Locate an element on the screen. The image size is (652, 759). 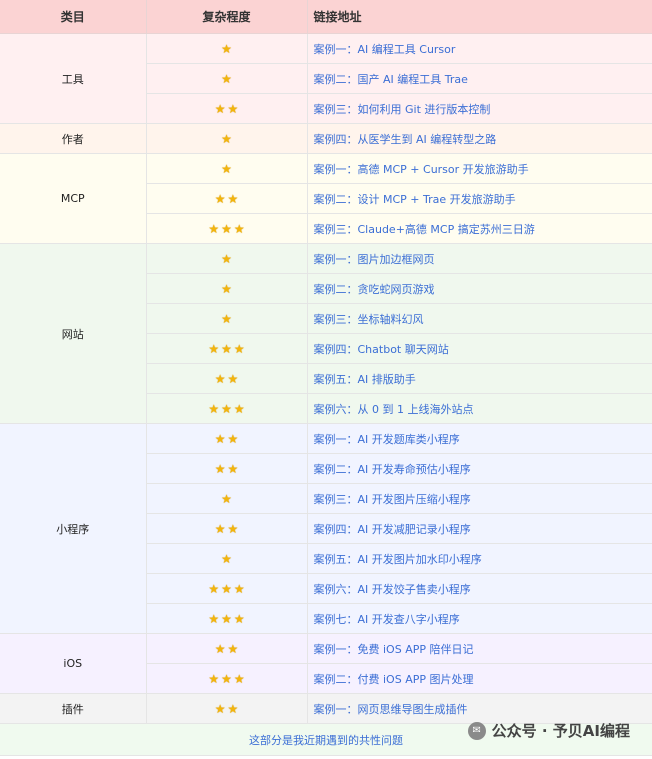
case-link: 案例四：从医学生到 AI 编程转型之路 is located at coordinates (479, 138).